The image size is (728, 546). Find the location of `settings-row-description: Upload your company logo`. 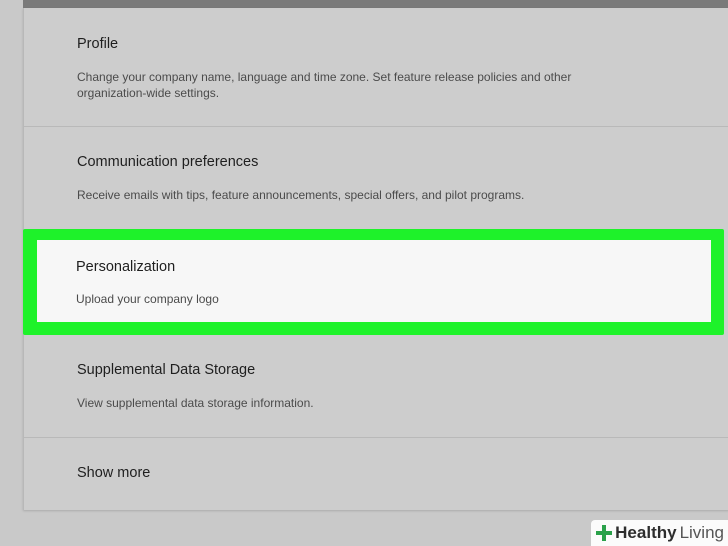

settings-row-description: Upload your company logo is located at coordinates (147, 299).